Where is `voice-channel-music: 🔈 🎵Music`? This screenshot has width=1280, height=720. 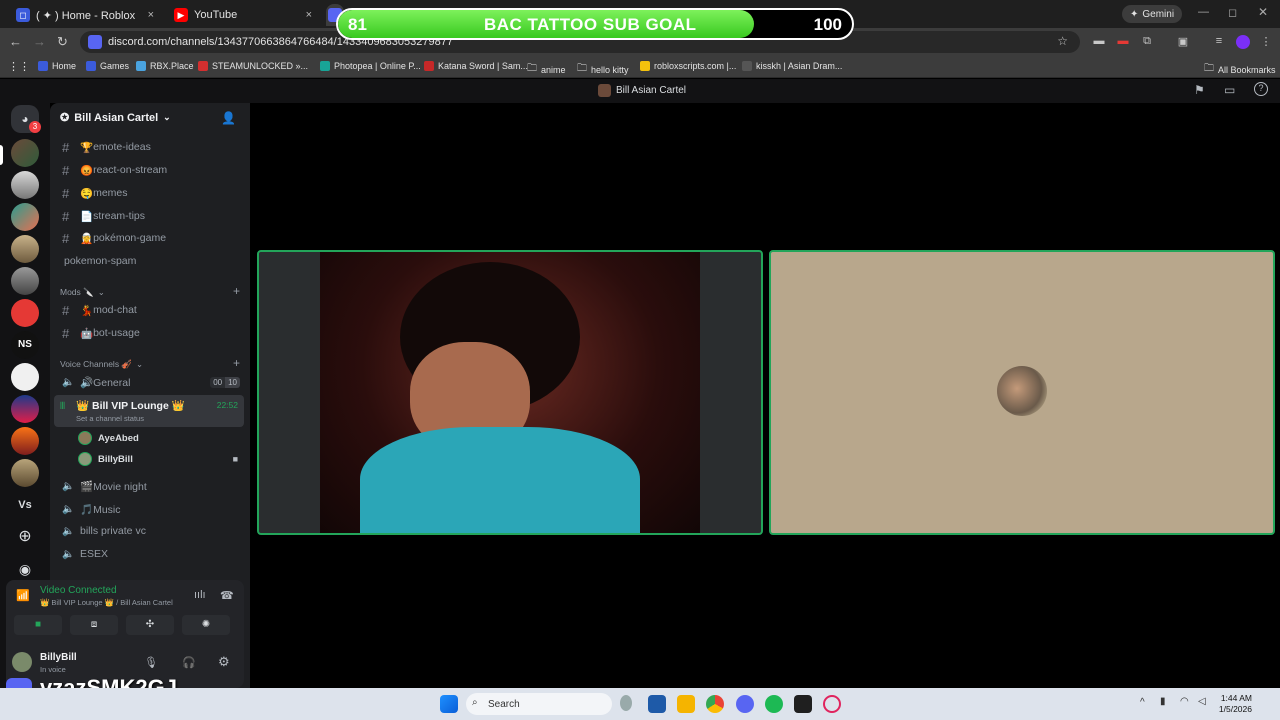 voice-channel-music: 🔈 🎵Music is located at coordinates (150, 509).